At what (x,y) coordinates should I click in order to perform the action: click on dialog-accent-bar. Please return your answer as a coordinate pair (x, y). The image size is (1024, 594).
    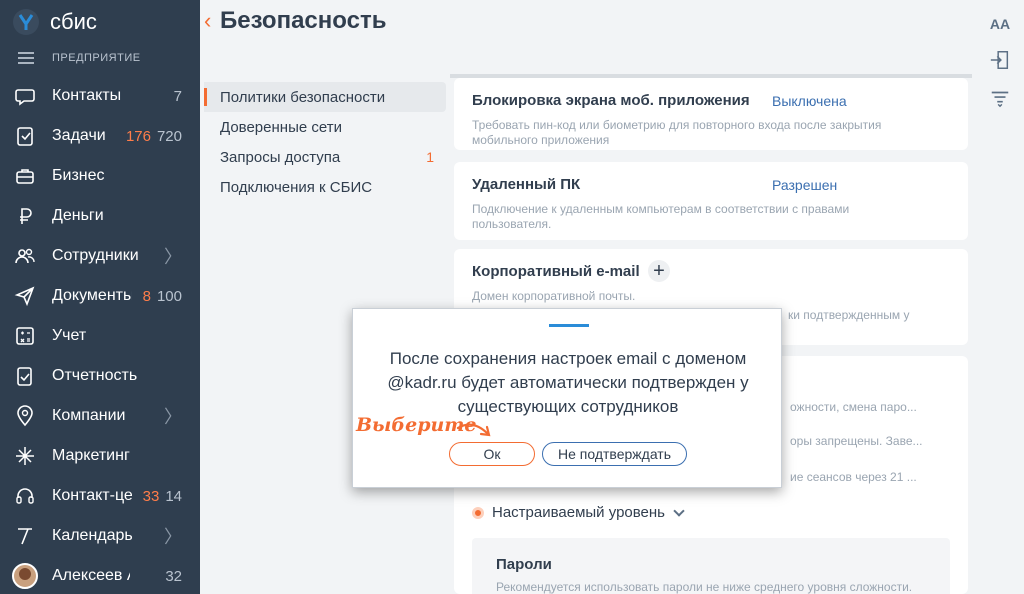
    Looking at the image, I should click on (569, 325).